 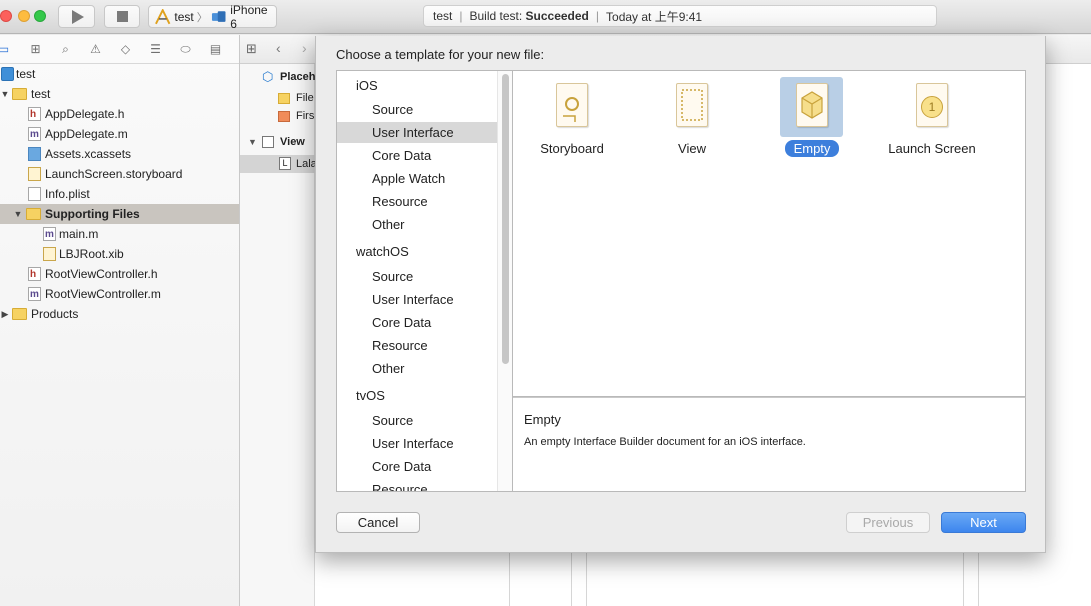 What do you see at coordinates (119, 274) in the screenshot?
I see `nav-item-file: h RootViewController.h` at bounding box center [119, 274].